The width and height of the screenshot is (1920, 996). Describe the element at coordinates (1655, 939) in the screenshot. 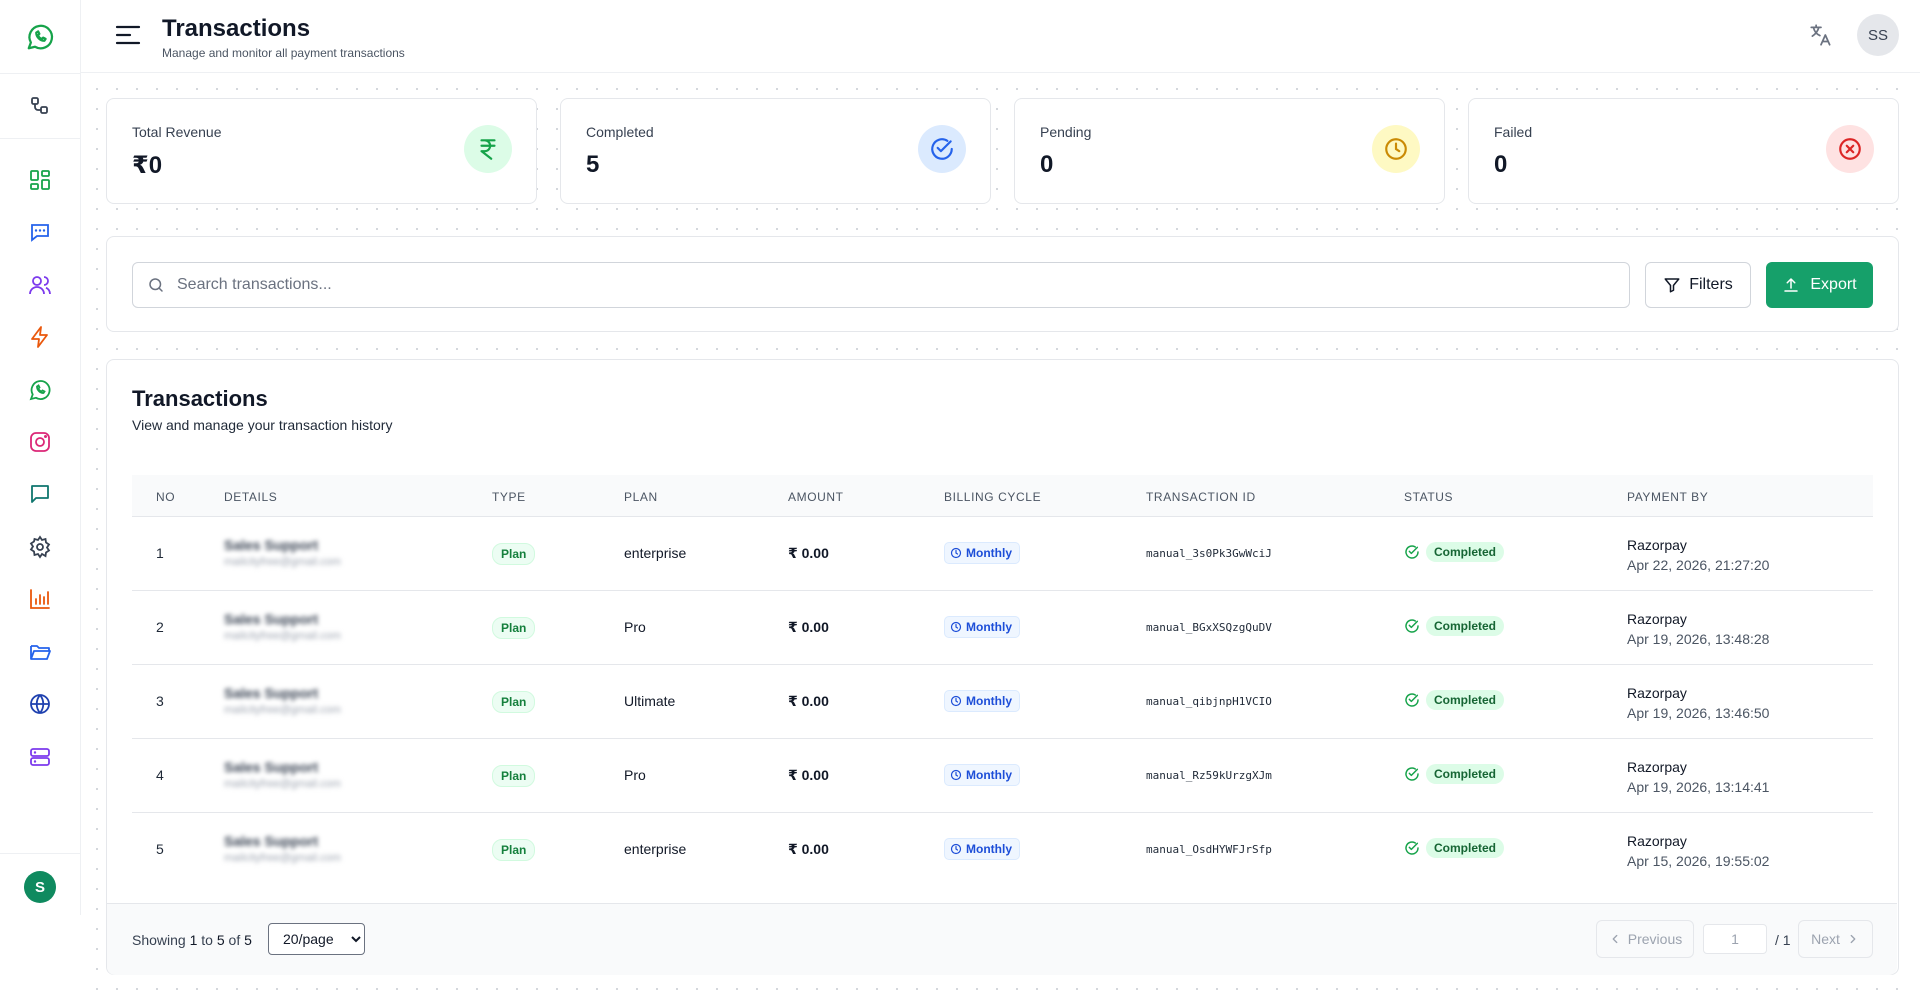

I see `previous-label: Previous` at that location.